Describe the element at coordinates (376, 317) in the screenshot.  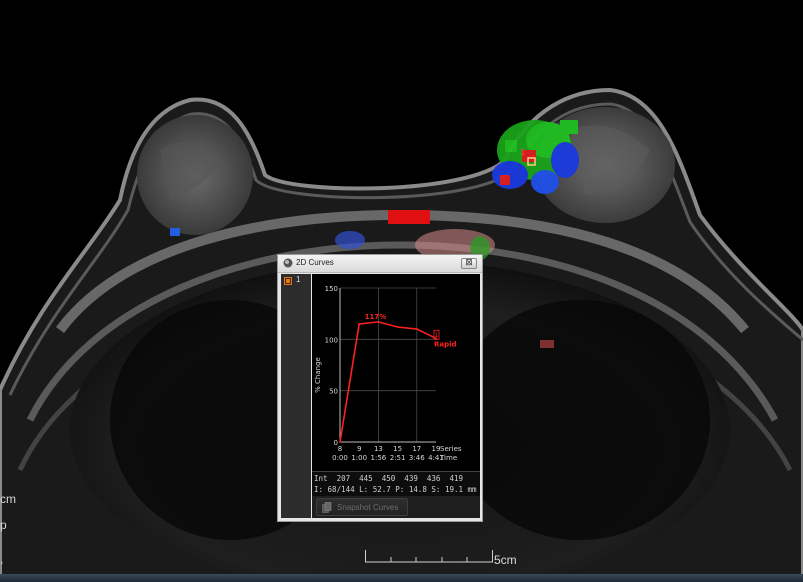
I see `peak-percent-label: 117%` at that location.